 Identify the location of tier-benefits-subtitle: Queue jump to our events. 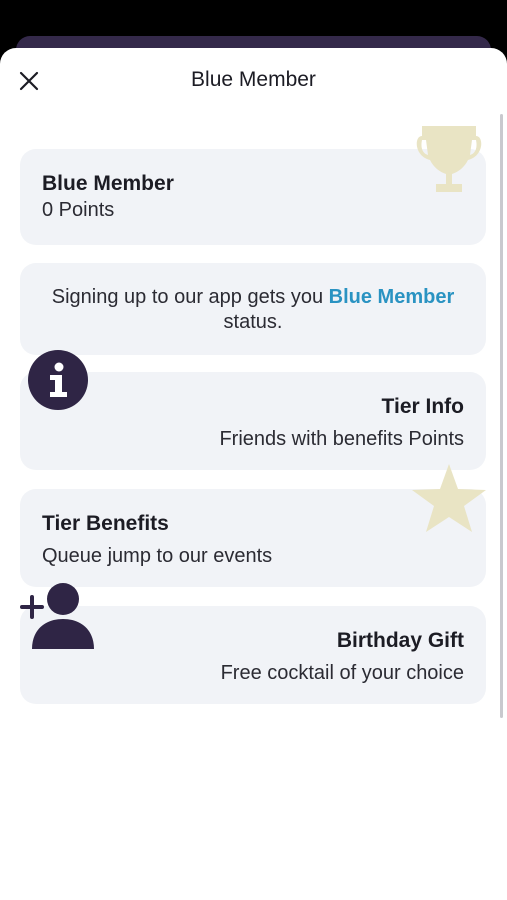
(157, 556).